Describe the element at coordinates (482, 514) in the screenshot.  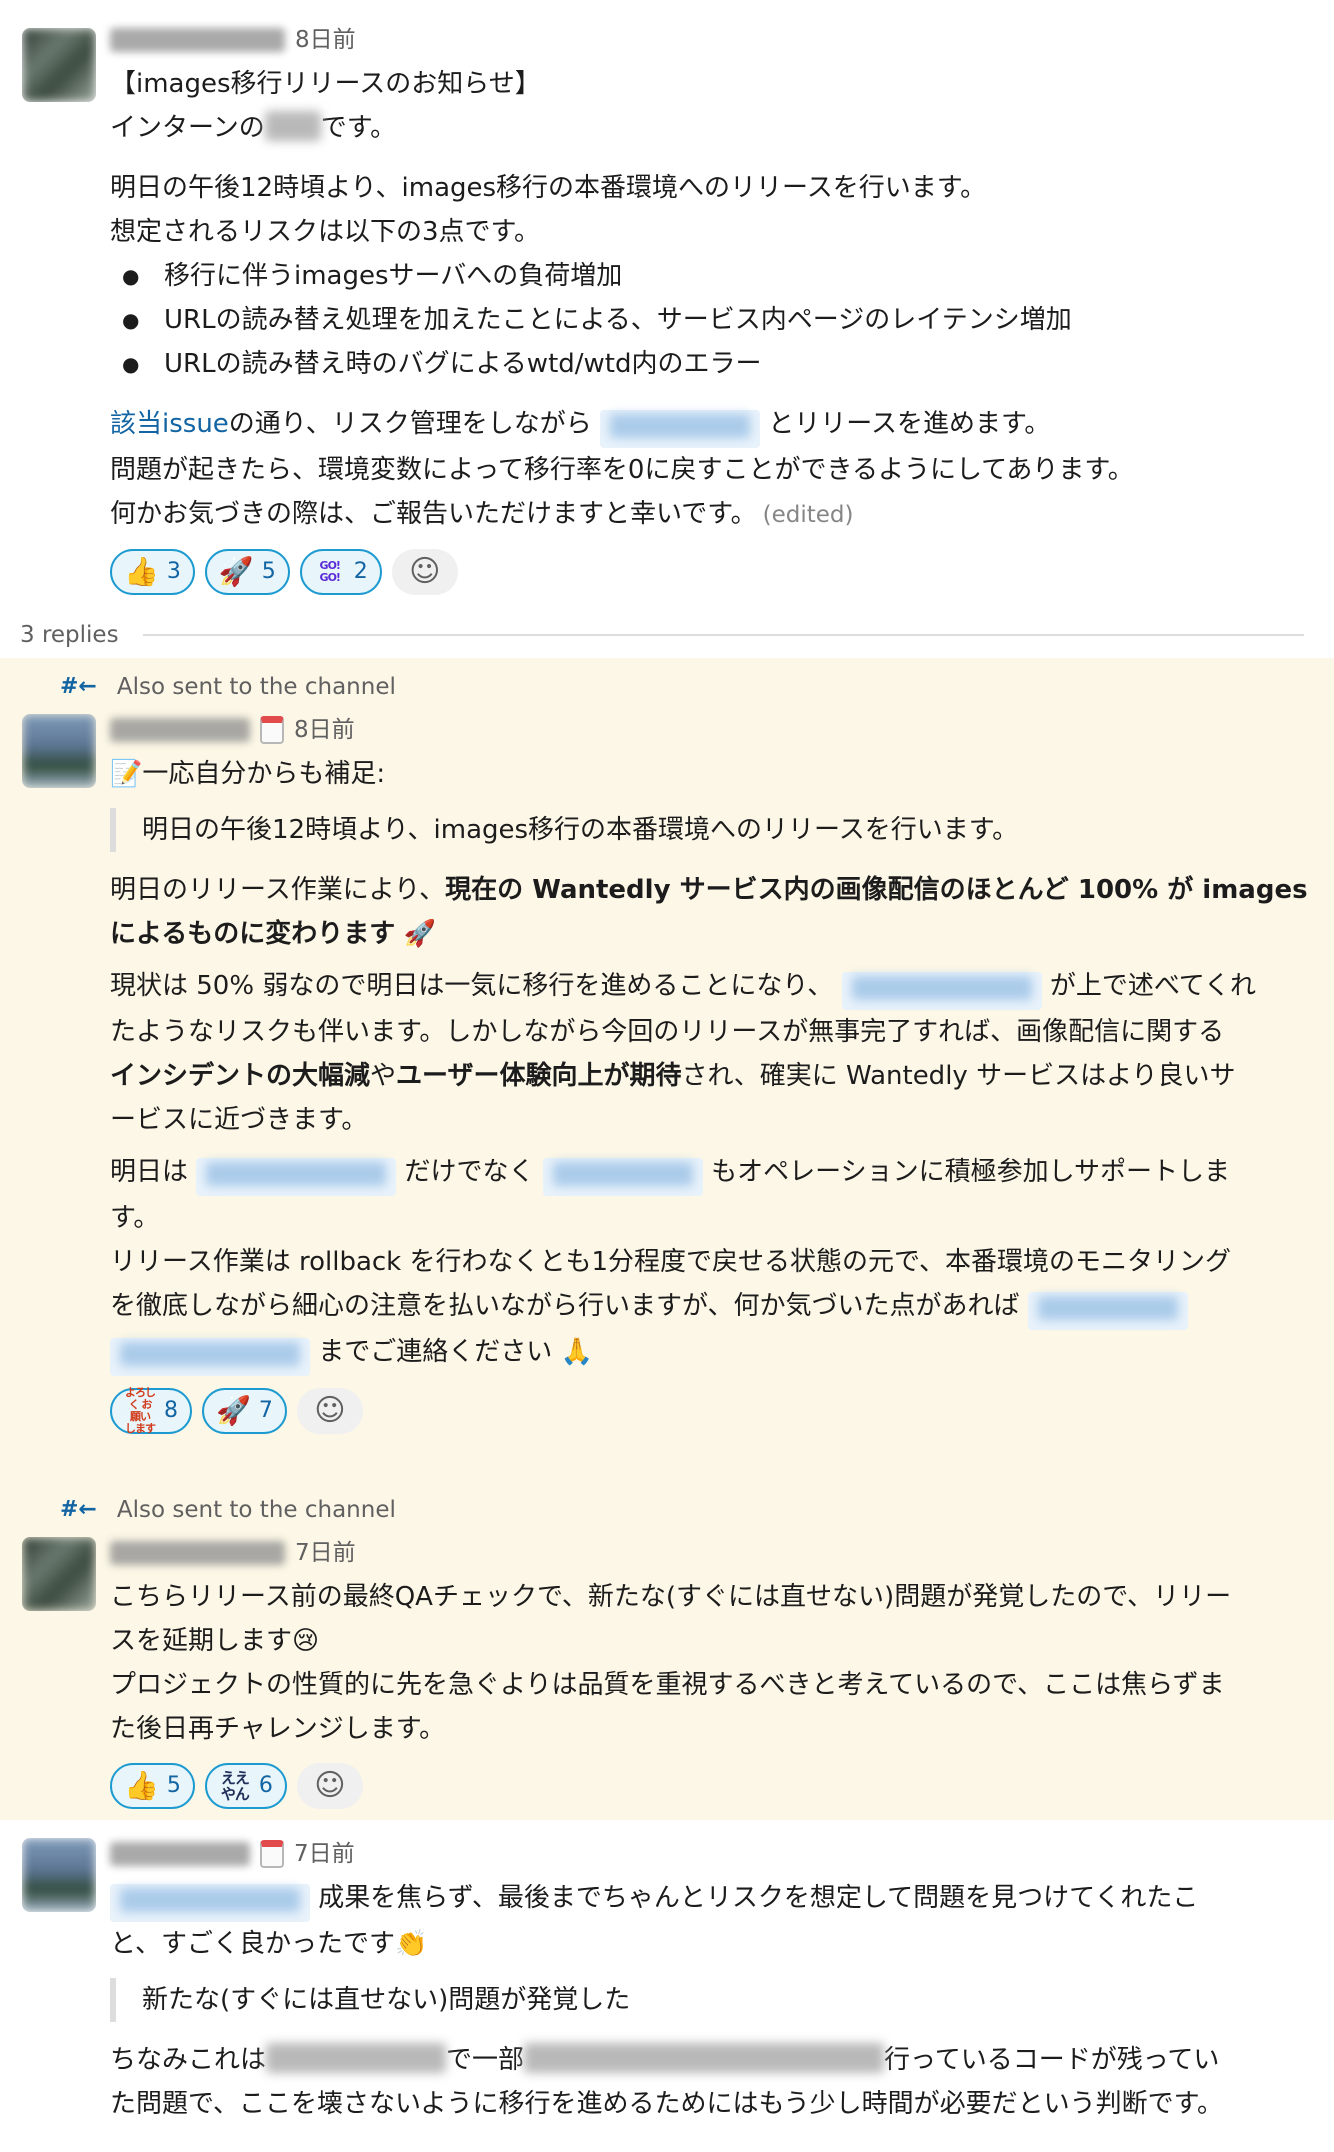
I see `message-line: 何かお気づきの際は、ご報告いただけますと幸いです。 (edited)` at that location.